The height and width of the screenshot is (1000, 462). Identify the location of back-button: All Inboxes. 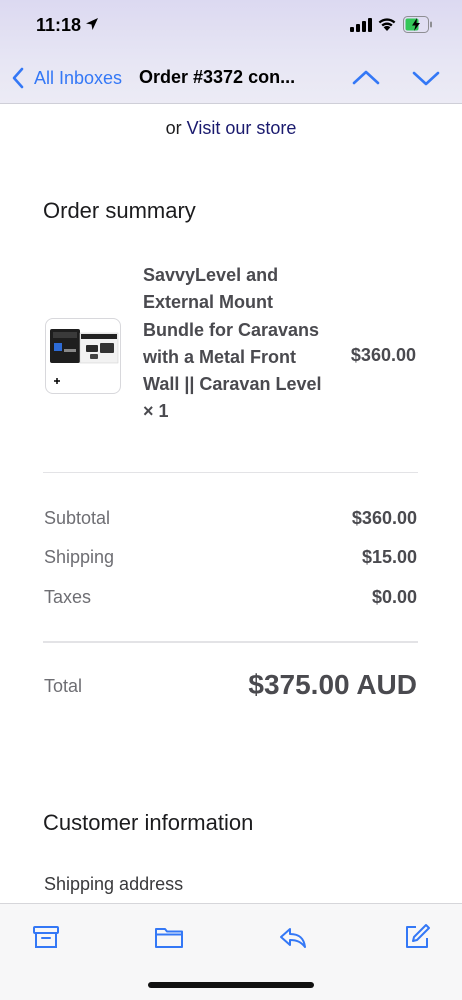
(66, 78).